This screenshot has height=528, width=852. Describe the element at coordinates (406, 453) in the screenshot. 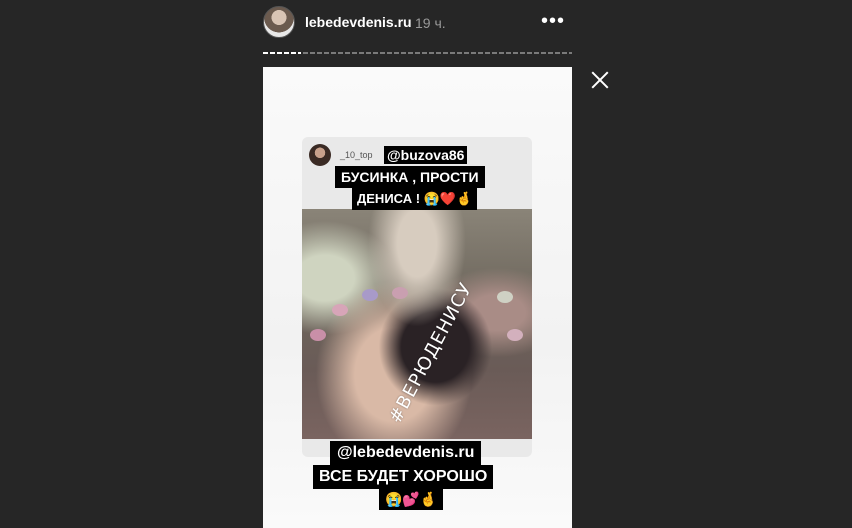

I see `mention-sticker-bottom: @lebedevdenis.ru` at that location.